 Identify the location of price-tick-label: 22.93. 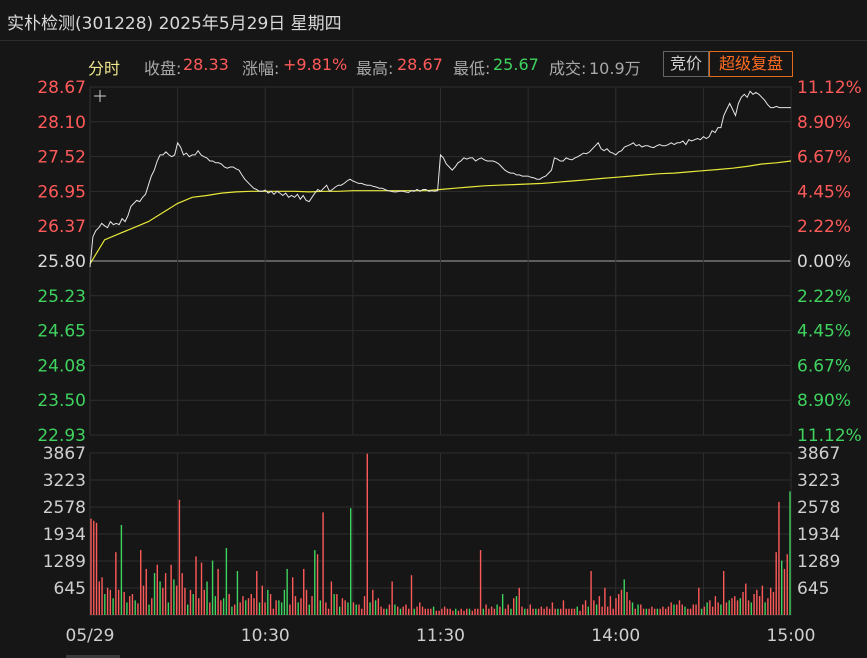
(61, 436).